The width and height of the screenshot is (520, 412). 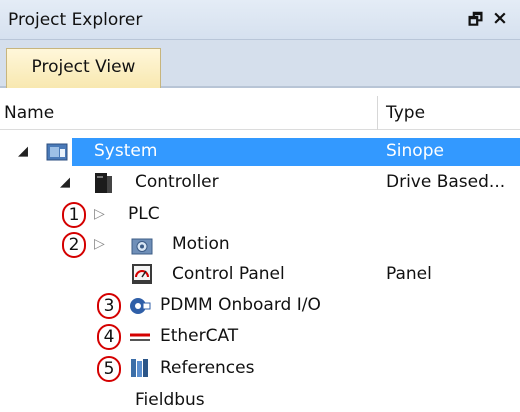 What do you see at coordinates (199, 336) in the screenshot?
I see `tree-item-label: EtherCAT` at bounding box center [199, 336].